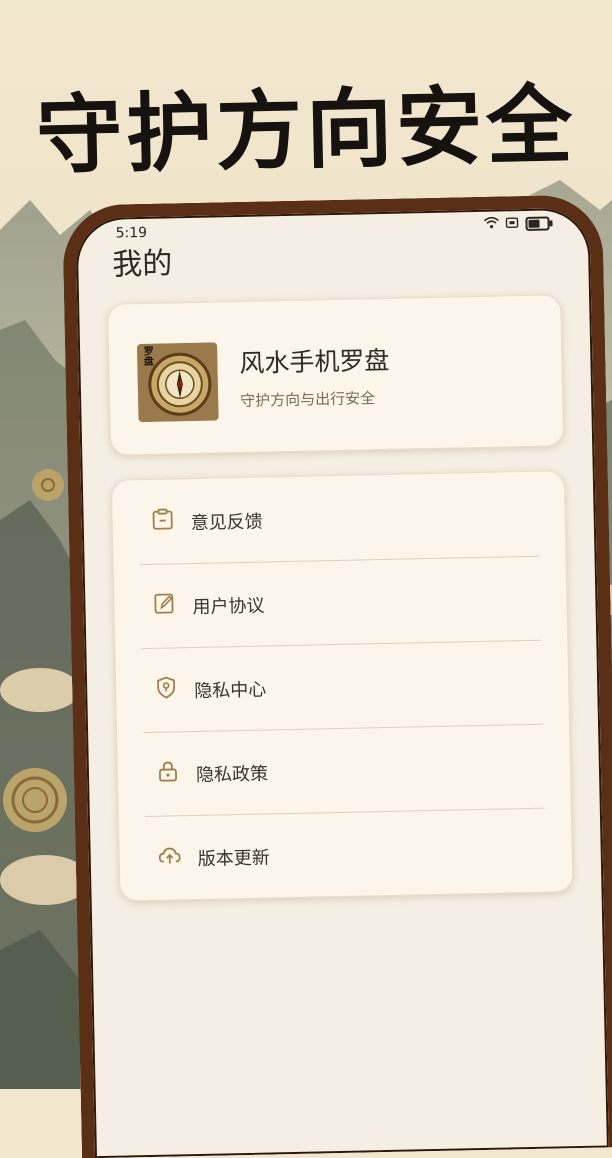  I want to click on page-title: 我的, so click(142, 260).